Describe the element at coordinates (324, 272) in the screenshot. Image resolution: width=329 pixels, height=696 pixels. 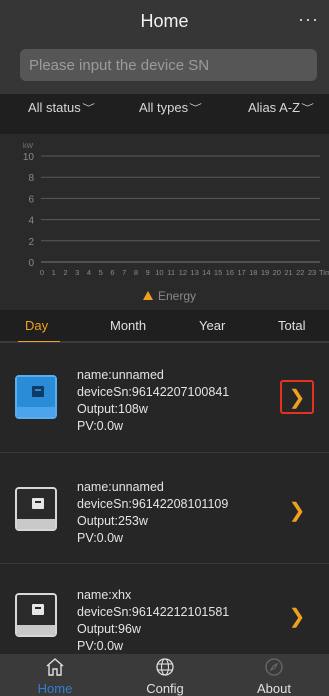
I see `x-axis-label: Tim` at that location.